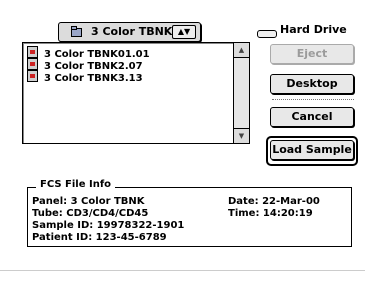 The width and height of the screenshot is (365, 289). Describe the element at coordinates (76, 31) in the screenshot. I see `folder-icon` at that location.